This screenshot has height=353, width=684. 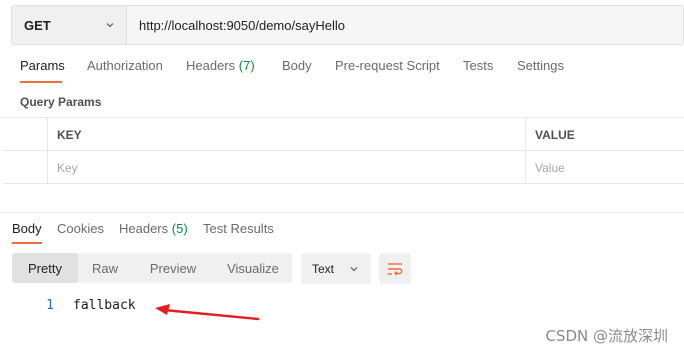 What do you see at coordinates (69, 25) in the screenshot?
I see `method-select: GET` at bounding box center [69, 25].